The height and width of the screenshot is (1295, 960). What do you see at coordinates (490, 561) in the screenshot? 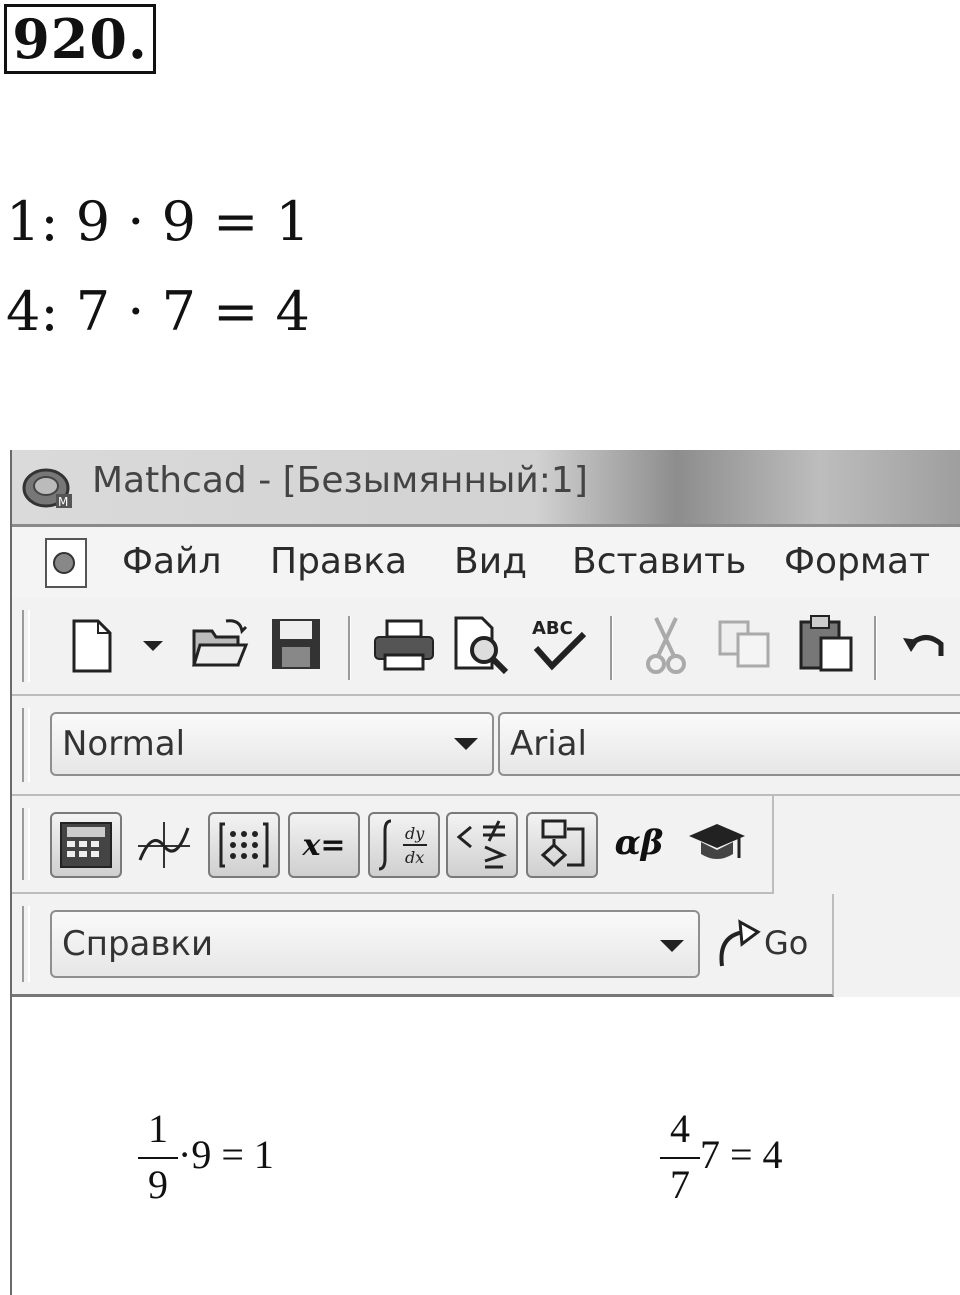
I see `menu-view: Вид` at bounding box center [490, 561].